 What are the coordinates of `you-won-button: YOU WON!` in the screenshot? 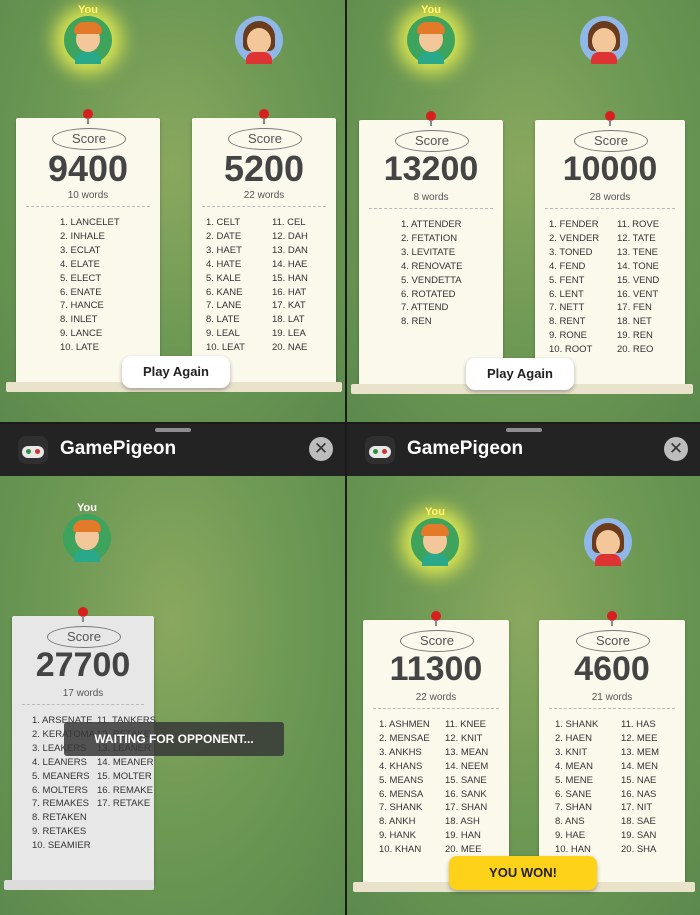 It's located at (523, 873).